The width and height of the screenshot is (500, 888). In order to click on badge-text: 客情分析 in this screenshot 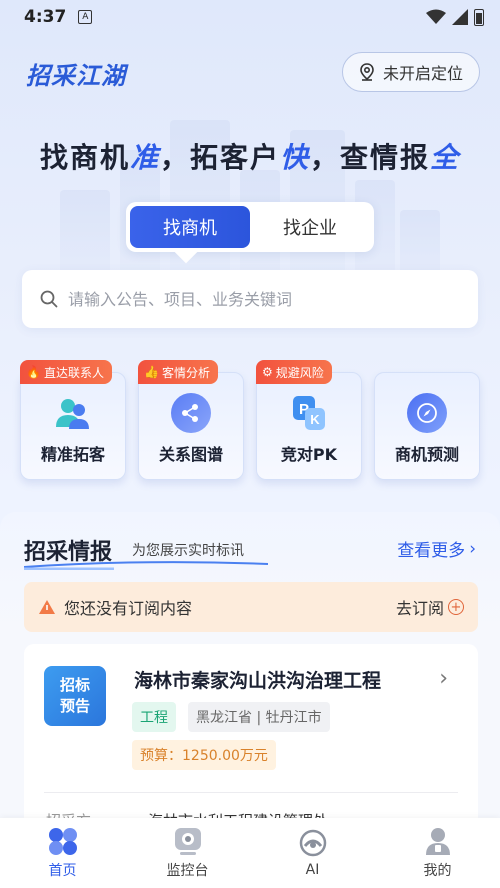, I will do `click(185, 372)`.